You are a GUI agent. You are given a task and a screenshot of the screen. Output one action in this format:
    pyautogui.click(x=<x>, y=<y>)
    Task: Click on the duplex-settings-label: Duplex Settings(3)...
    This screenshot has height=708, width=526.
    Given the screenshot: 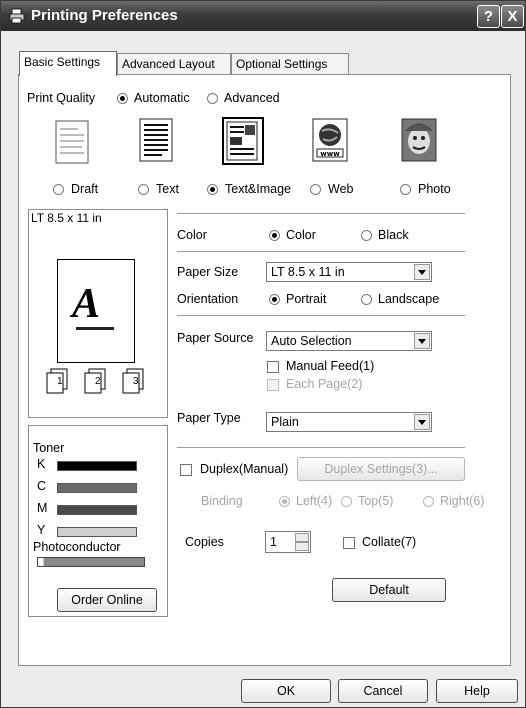 What is the action you would take?
    pyautogui.click(x=381, y=469)
    